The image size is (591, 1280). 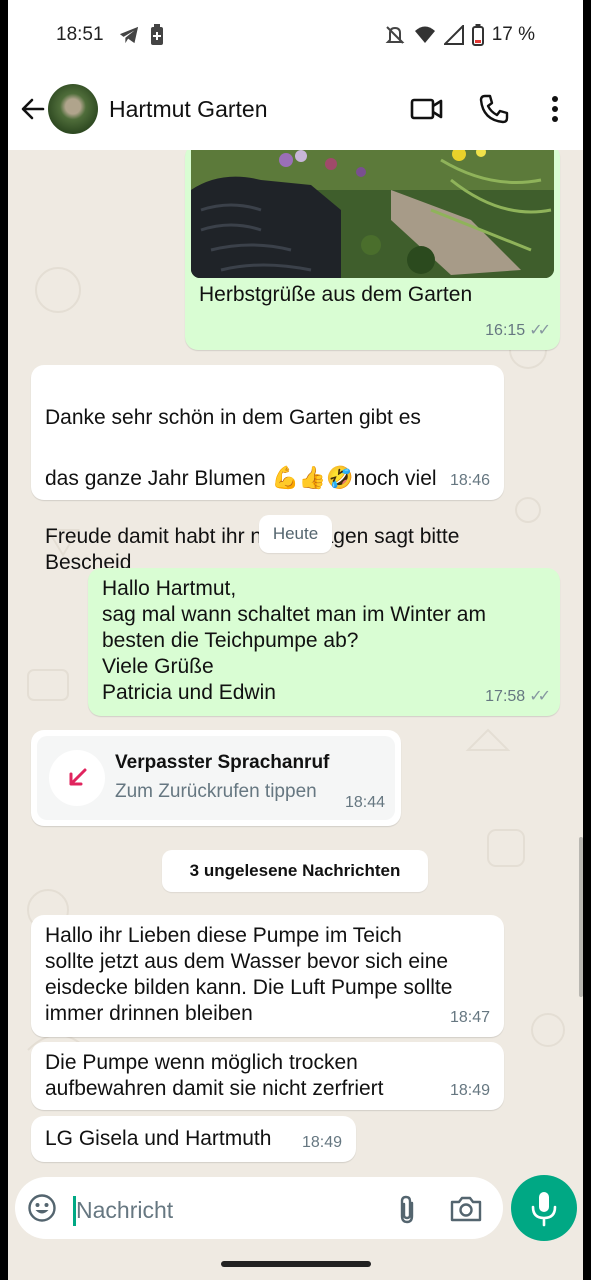 I want to click on message-meta: 16:15 ✓✓, so click(x=518, y=331).